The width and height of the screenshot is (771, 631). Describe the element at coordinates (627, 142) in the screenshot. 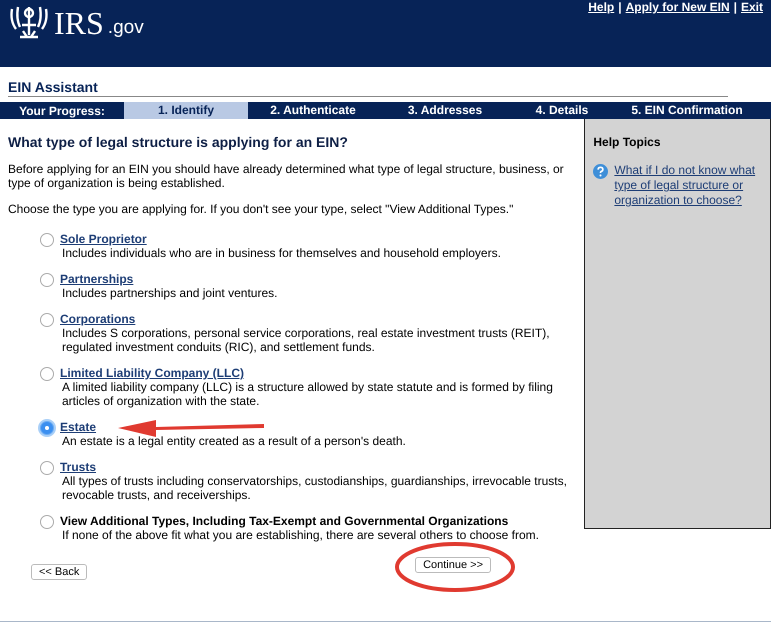

I see `help-title: Help Topics` at that location.